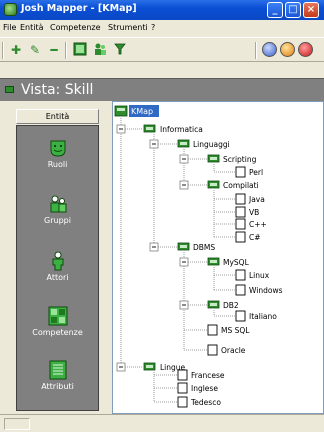  What do you see at coordinates (197, 388) in the screenshot?
I see `tree-node-inglese: Inglese` at bounding box center [197, 388].